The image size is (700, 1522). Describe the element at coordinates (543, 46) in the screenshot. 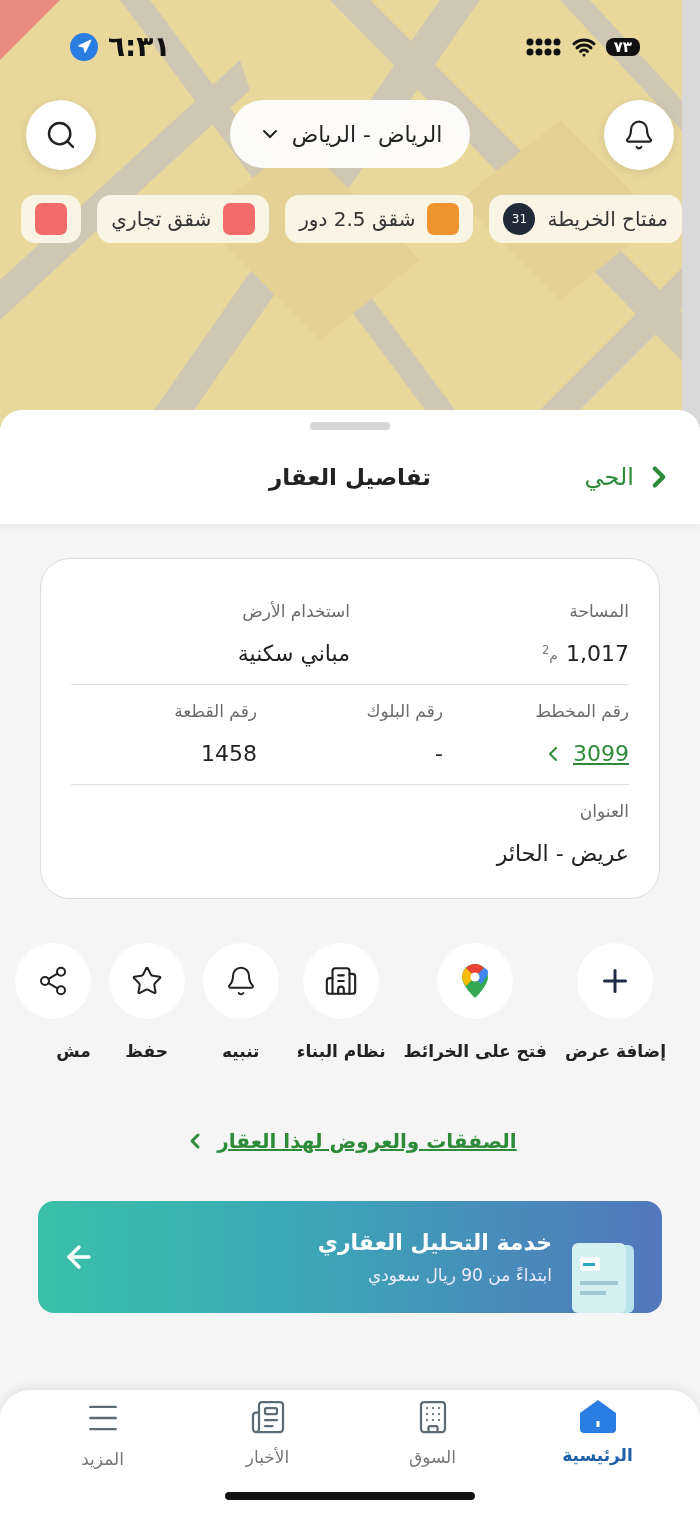

I see `signal-icon` at that location.